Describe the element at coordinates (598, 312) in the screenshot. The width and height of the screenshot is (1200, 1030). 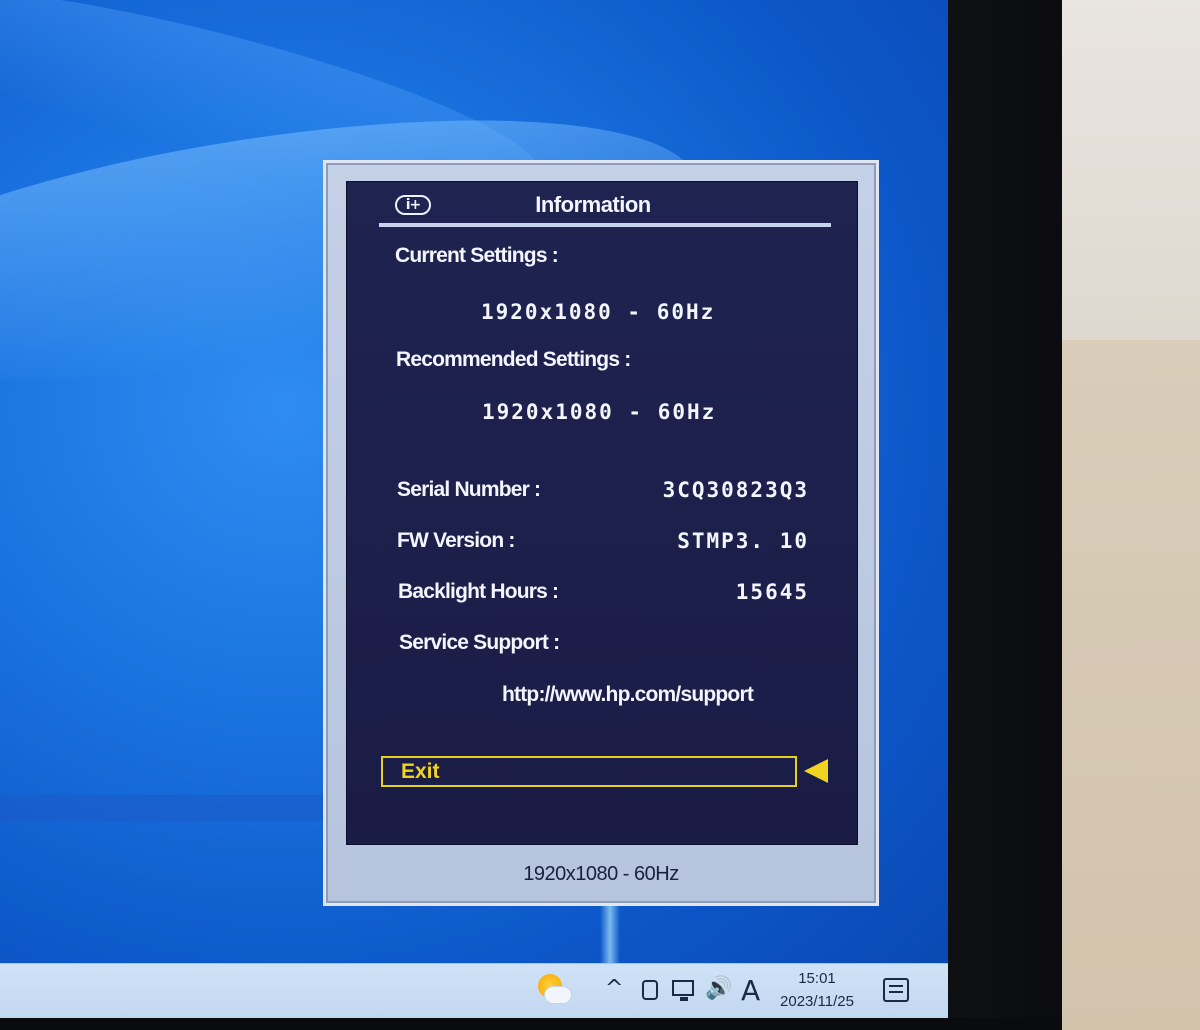
I see `current-settings-value: 1920x1080 - 60Hz` at that location.